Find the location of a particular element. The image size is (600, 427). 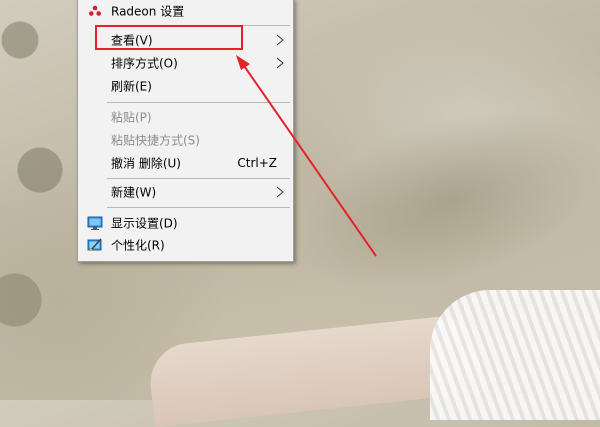

menu-item-paste: 粘贴(P) is located at coordinates (185, 117).